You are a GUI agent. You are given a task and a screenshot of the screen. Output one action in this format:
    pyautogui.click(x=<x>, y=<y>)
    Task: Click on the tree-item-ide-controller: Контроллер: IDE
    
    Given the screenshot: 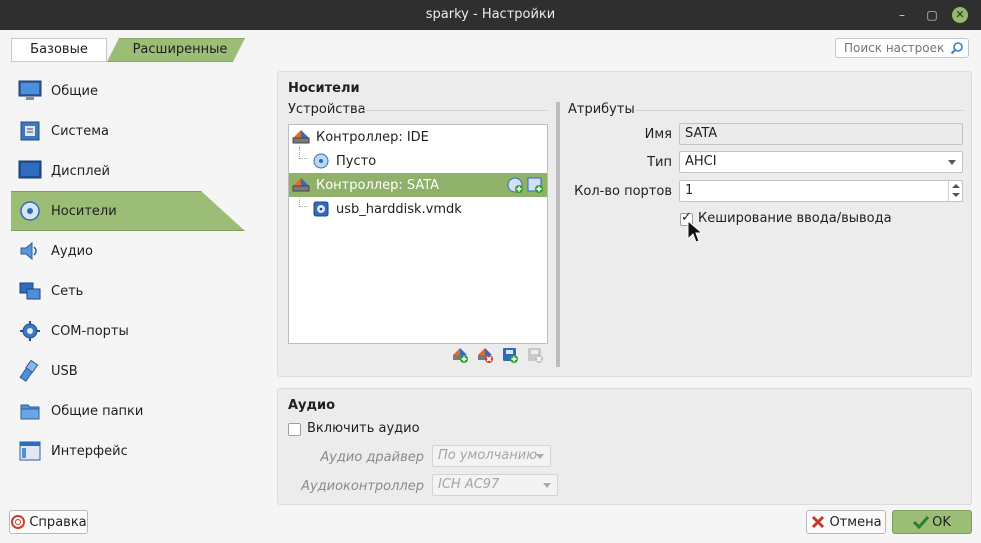 What is the action you would take?
    pyautogui.click(x=418, y=137)
    